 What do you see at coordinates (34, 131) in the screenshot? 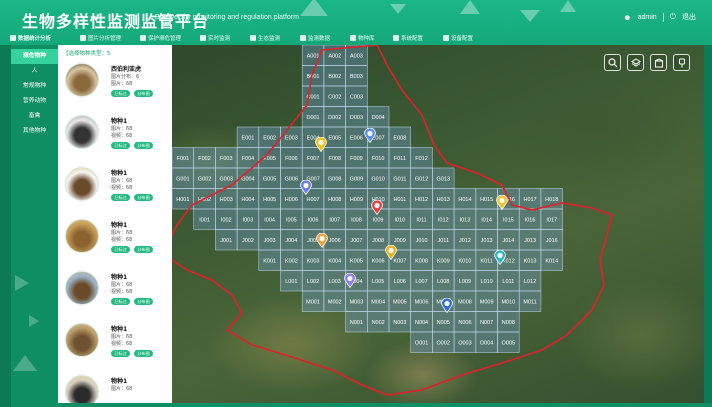
I see `category-item-other: 其他物种` at bounding box center [34, 131].